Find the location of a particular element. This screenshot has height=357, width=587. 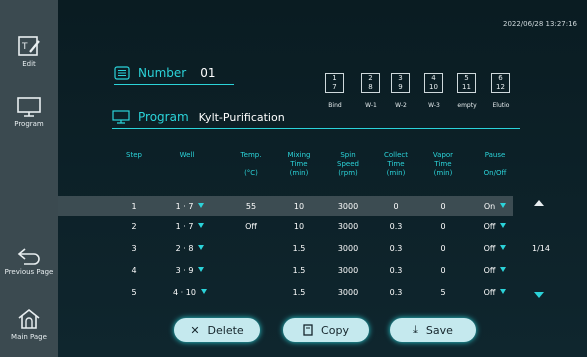

well-bottom: 11 is located at coordinates (466, 87).